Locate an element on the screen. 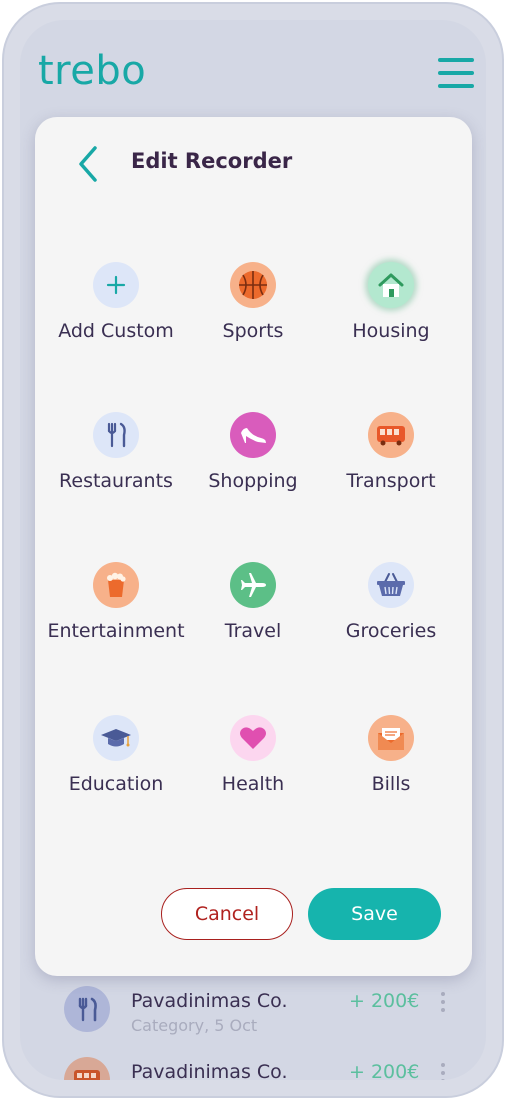  popcorn-icon is located at coordinates (116, 585).